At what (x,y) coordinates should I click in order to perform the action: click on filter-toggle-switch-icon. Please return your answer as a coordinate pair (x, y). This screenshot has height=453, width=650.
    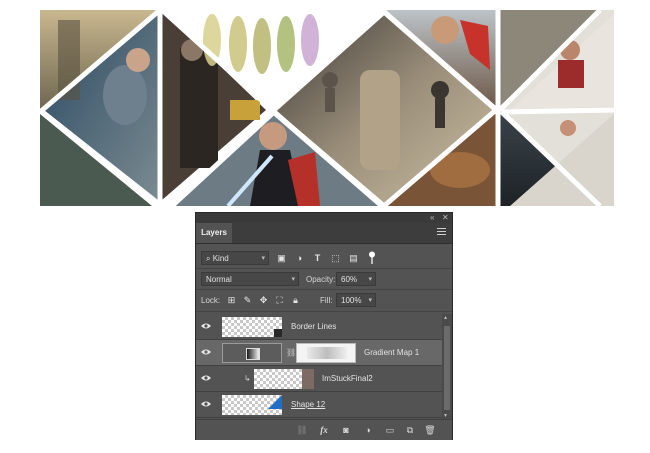
    Looking at the image, I should click on (371, 257).